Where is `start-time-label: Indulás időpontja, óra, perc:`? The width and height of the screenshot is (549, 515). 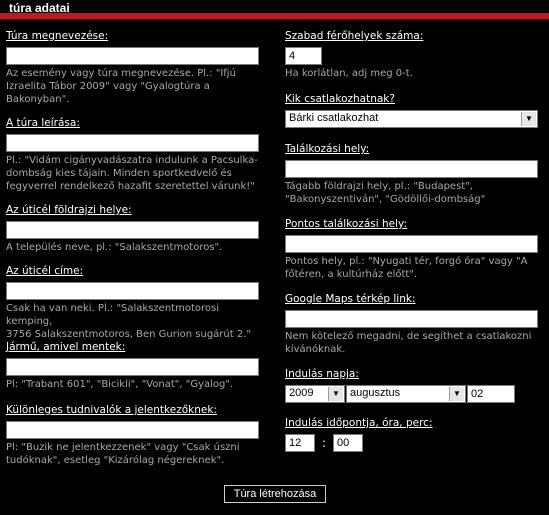
start-time-label: Indulás időpontja, óra, perc: is located at coordinates (359, 423).